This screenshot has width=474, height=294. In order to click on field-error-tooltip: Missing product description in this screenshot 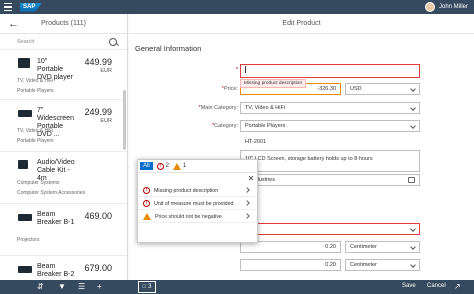, I will do `click(273, 83)`.